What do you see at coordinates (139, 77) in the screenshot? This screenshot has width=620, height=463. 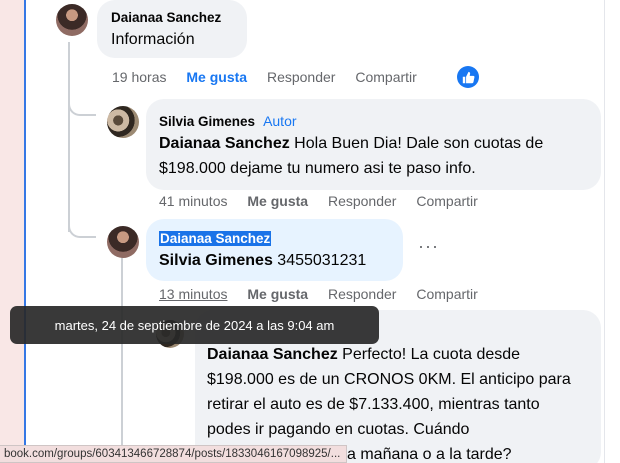 I see `comment-time: 19 horas` at bounding box center [139, 77].